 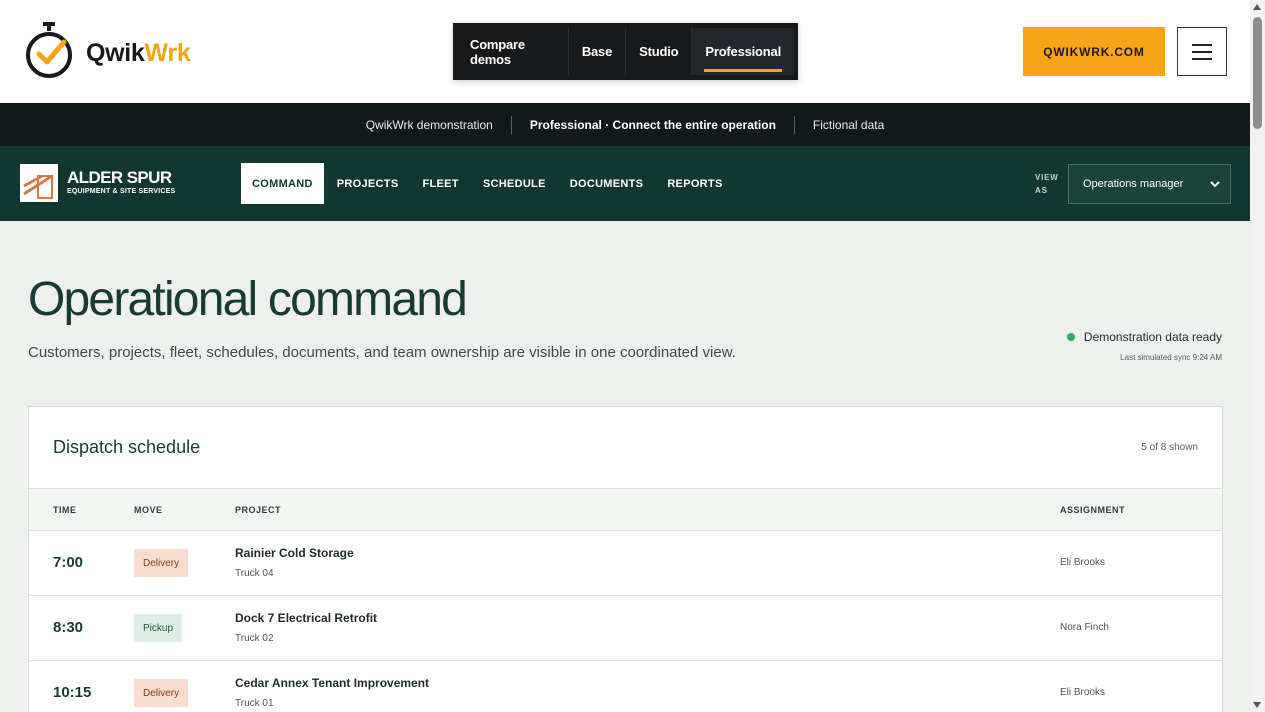 I want to click on role-select: Operations manager, so click(x=1149, y=184).